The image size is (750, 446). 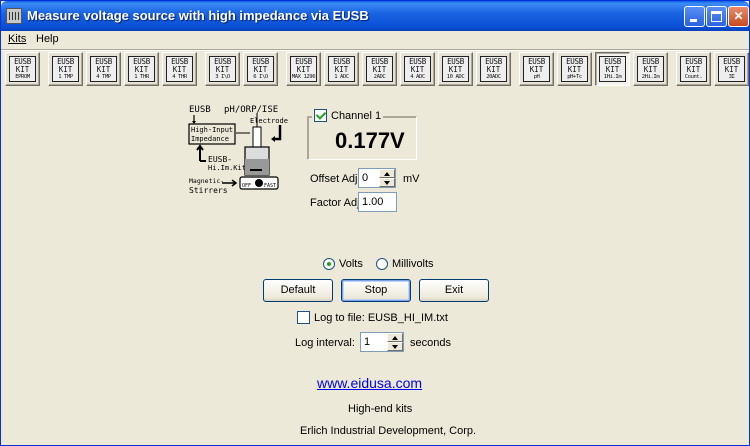 I want to click on tagline: High-end kits, so click(x=380, y=409).